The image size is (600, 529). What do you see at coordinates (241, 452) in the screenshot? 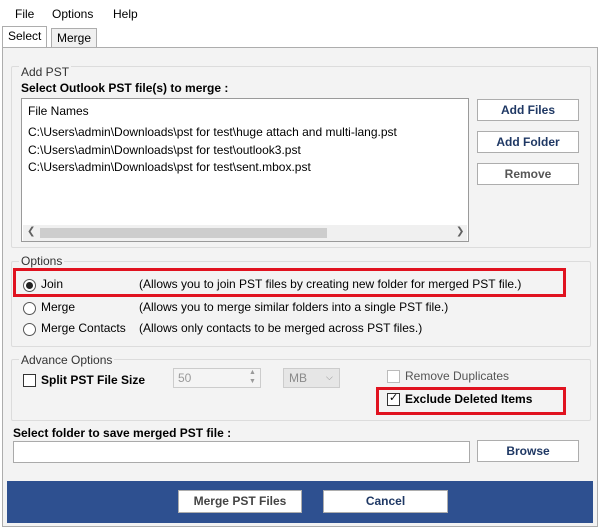
I see `save-path-input` at bounding box center [241, 452].